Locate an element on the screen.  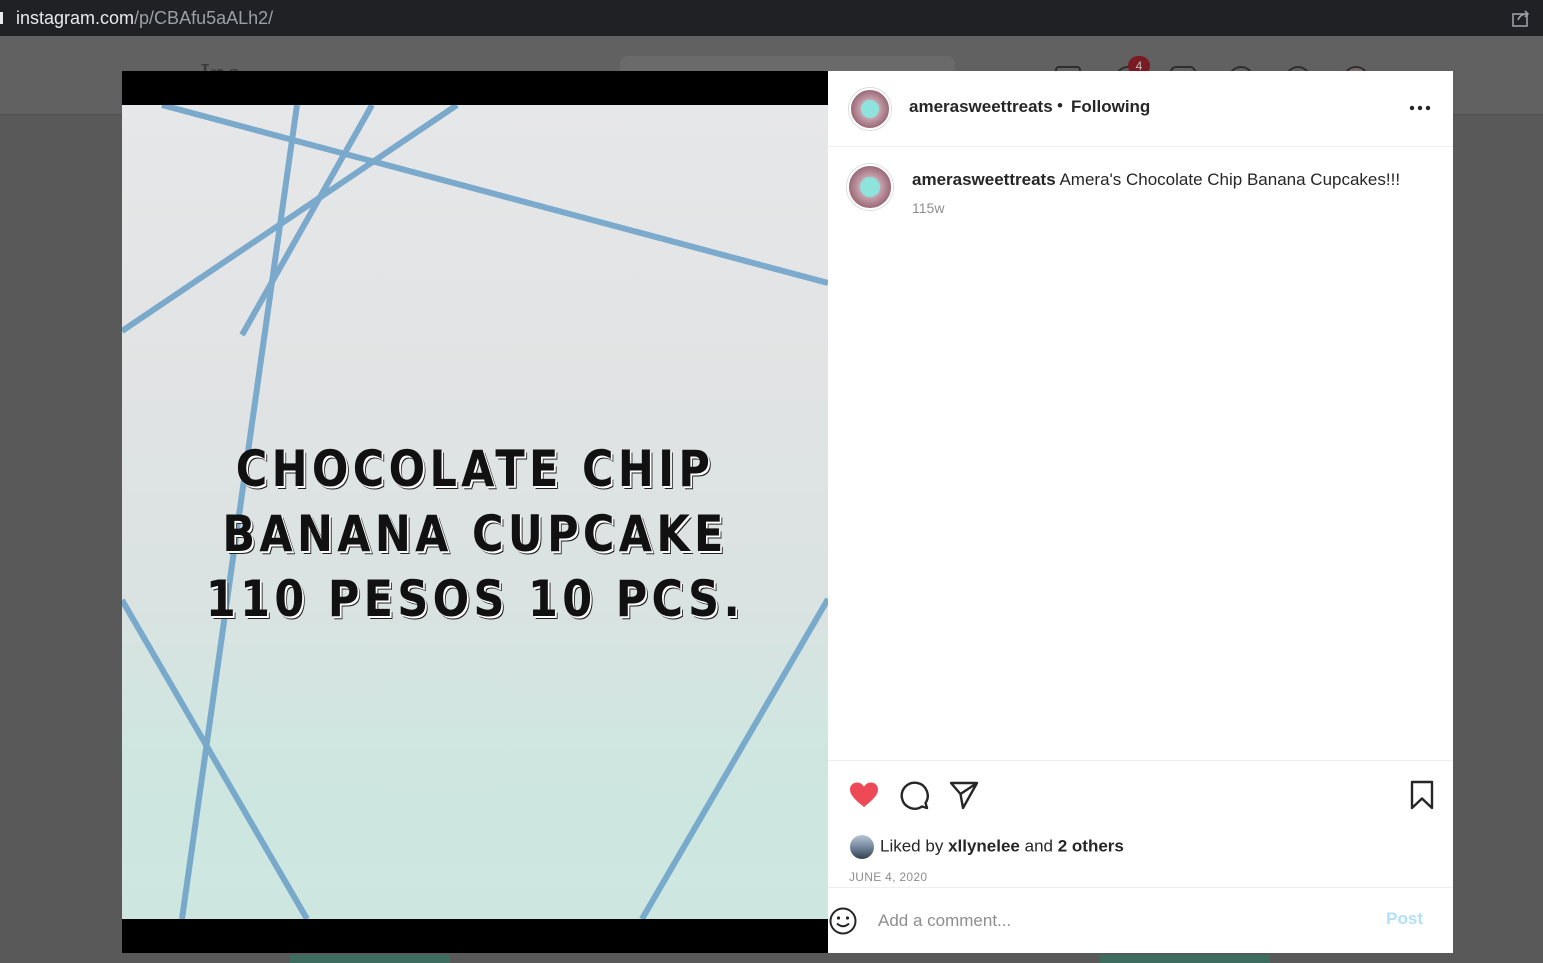
action-bar is located at coordinates (1140, 790).